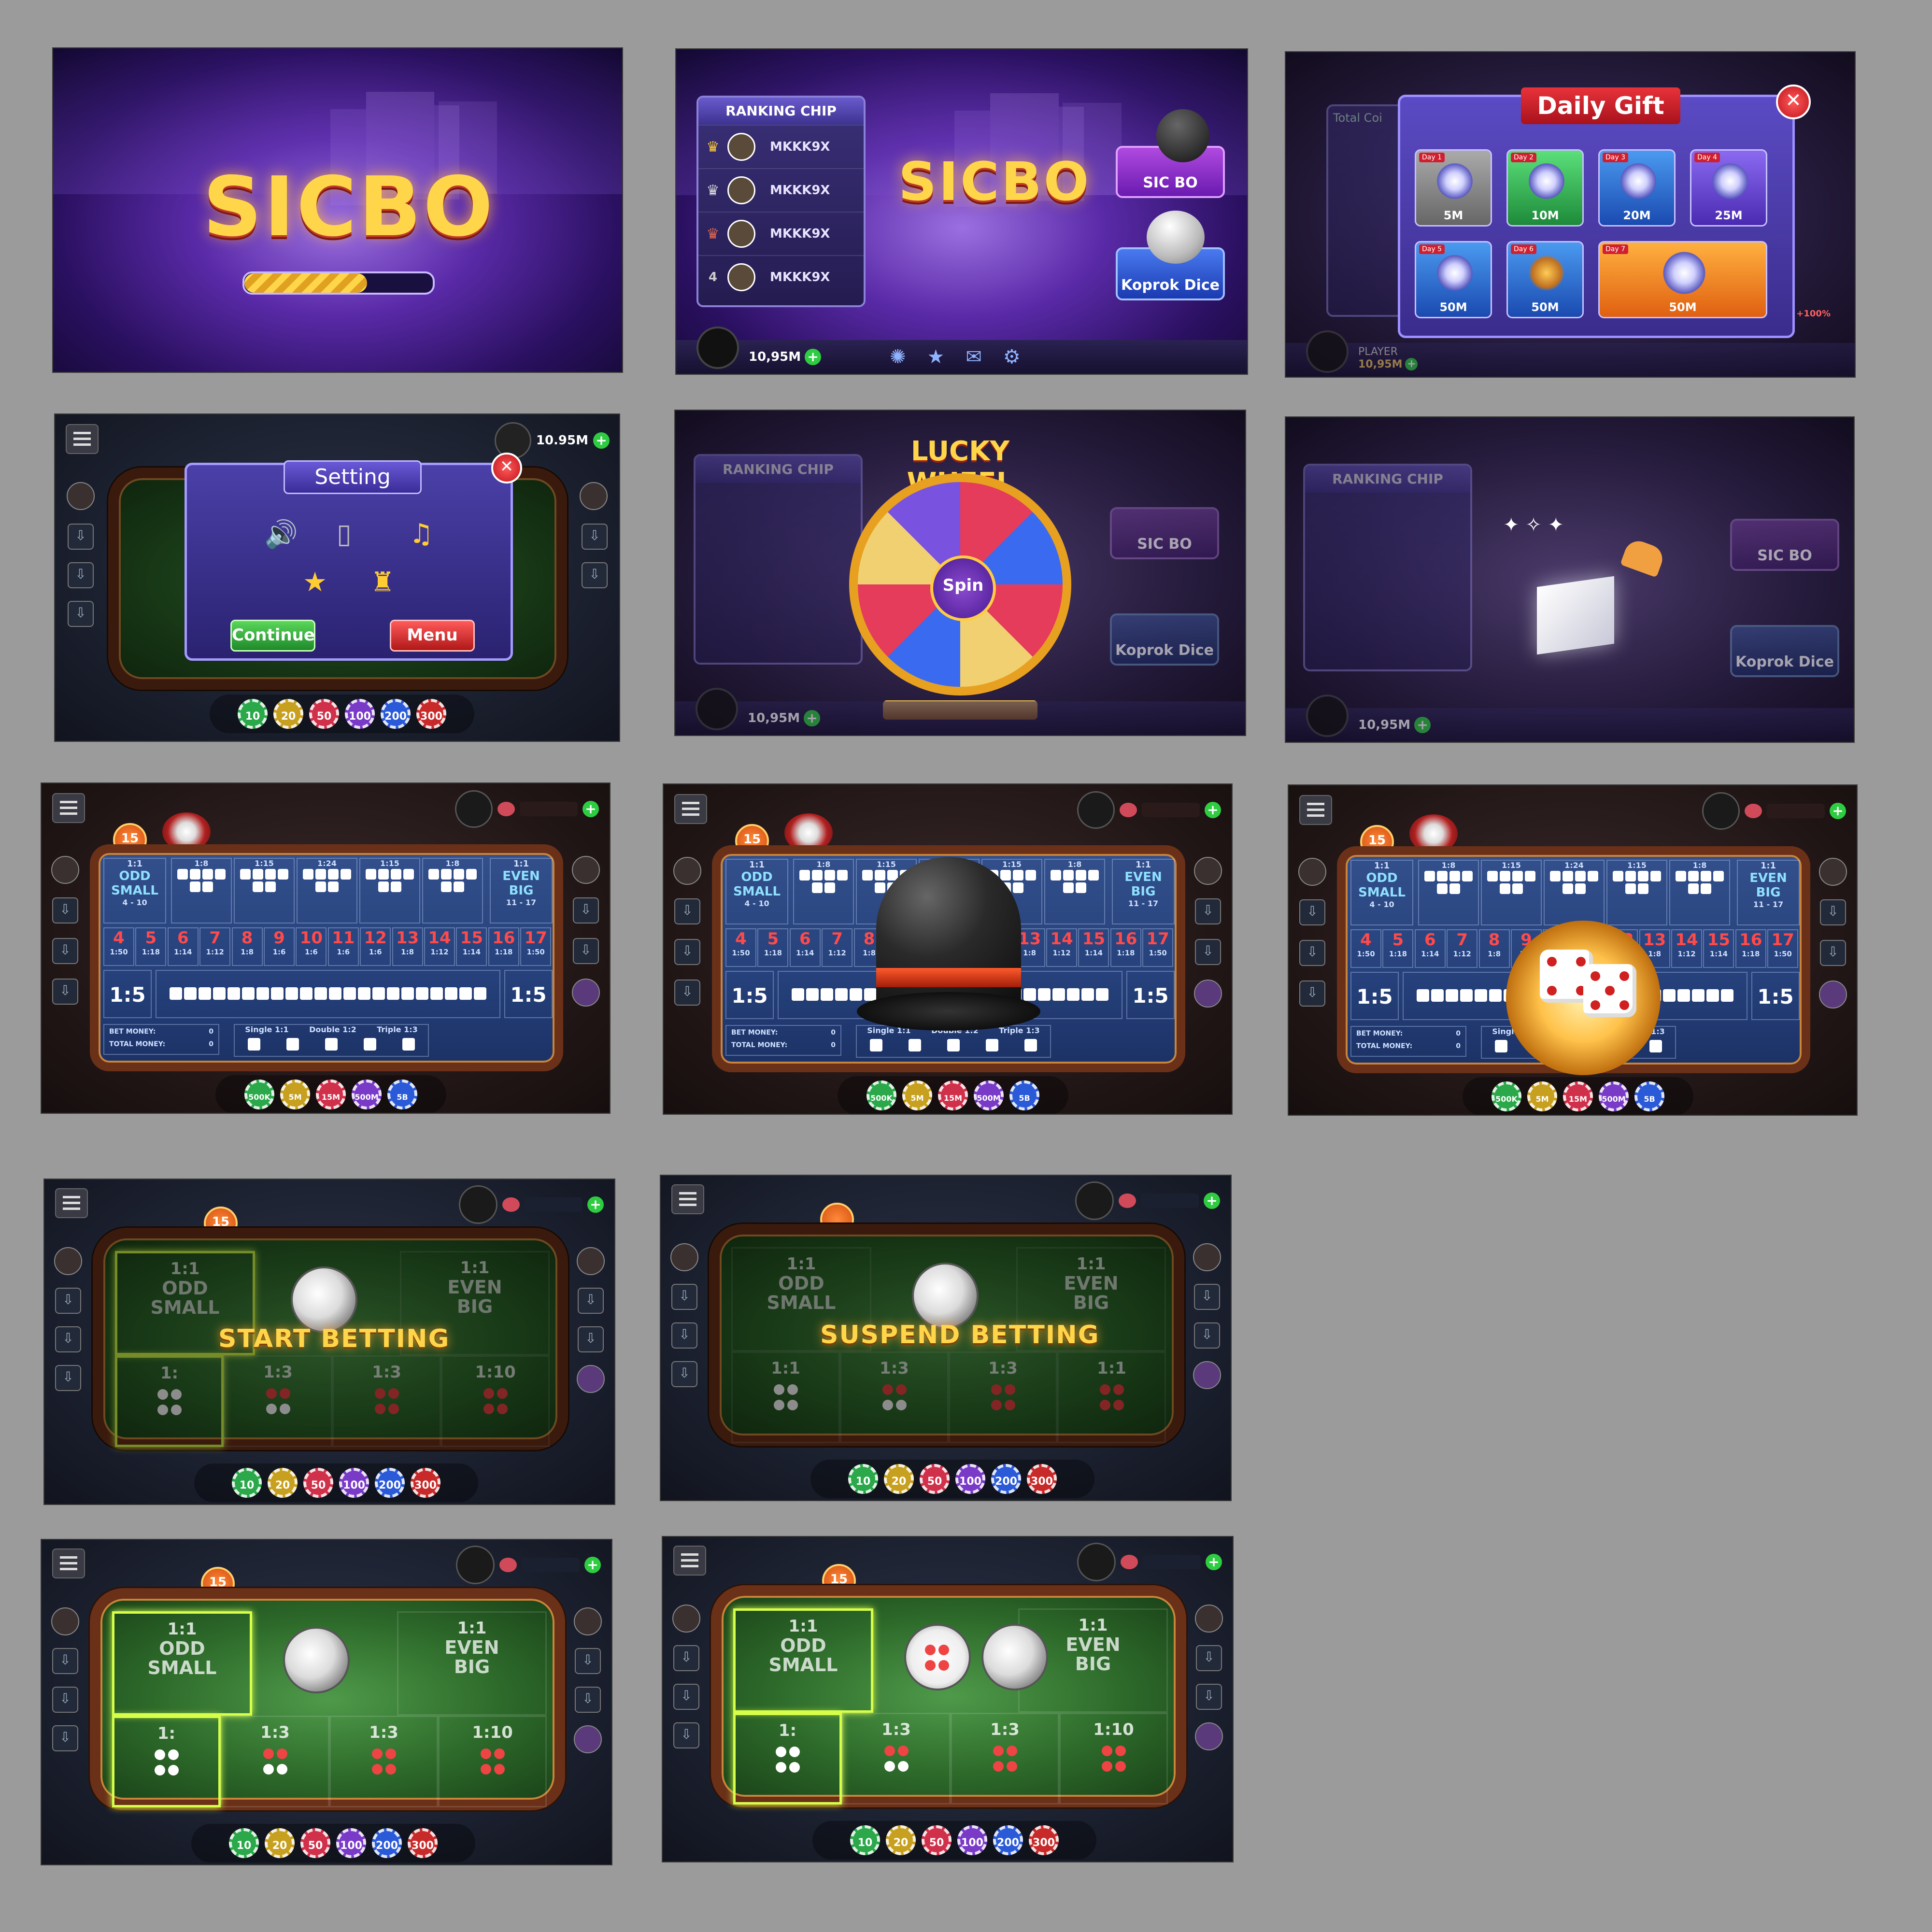 Image resolution: width=1932 pixels, height=1932 pixels. Describe the element at coordinates (407, 946) in the screenshot. I see `number-bet: 13 1:8` at that location.